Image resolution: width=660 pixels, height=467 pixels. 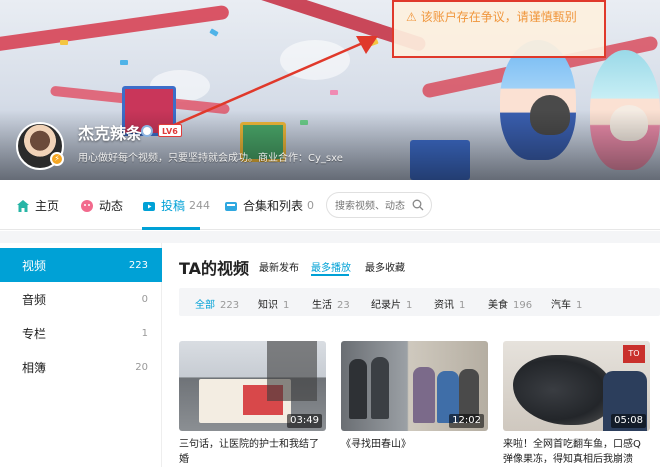 What do you see at coordinates (331, 303) in the screenshot?
I see `filter-life: 生活 23` at bounding box center [331, 303].